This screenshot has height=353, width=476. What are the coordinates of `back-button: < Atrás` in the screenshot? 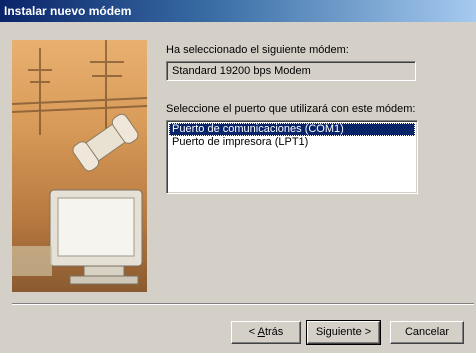 It's located at (266, 332).